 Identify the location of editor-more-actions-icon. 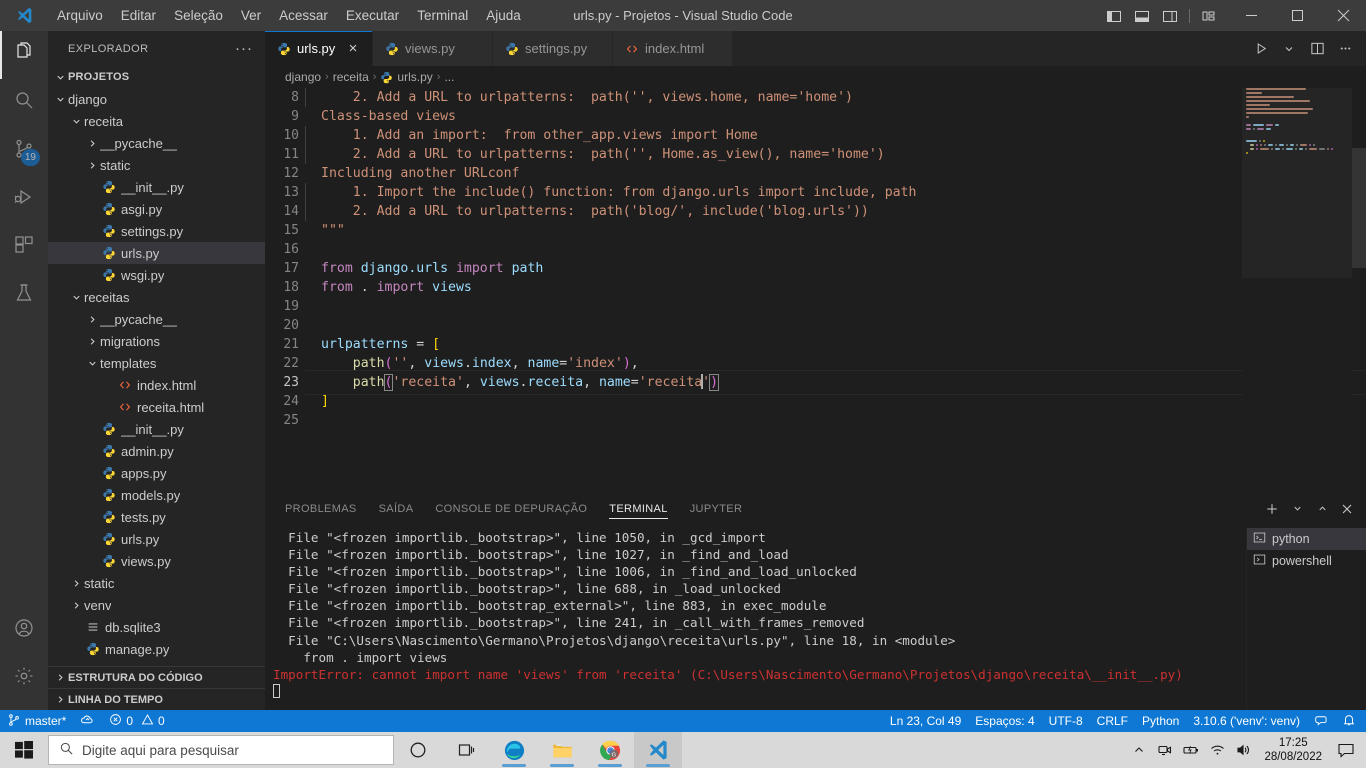
(1345, 48).